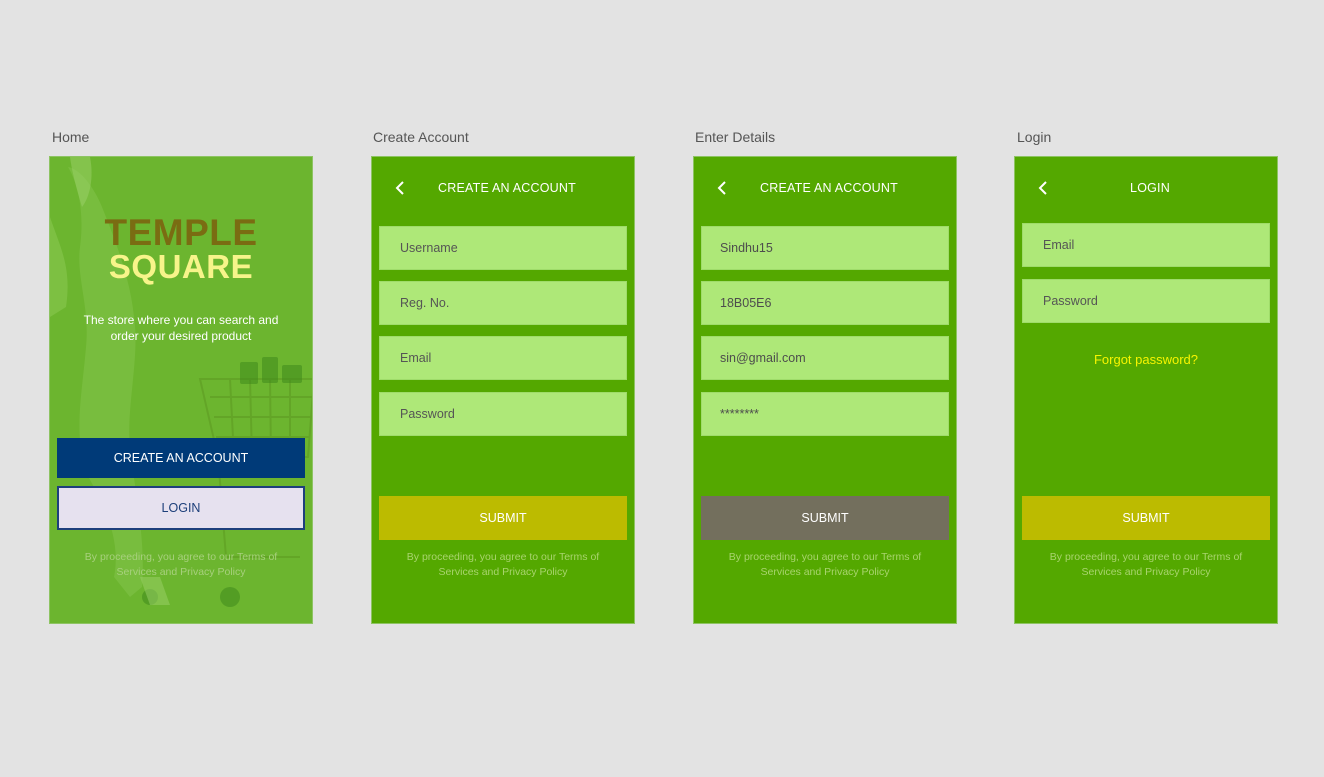 The width and height of the screenshot is (1324, 777). What do you see at coordinates (181, 266) in the screenshot?
I see `brand-title-square: SQUARE` at bounding box center [181, 266].